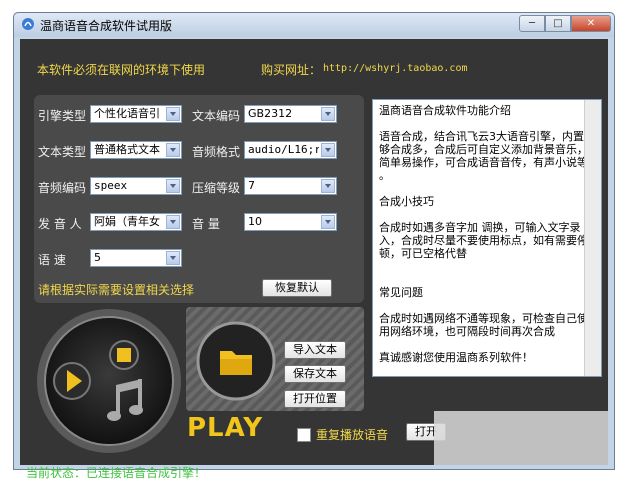 The height and width of the screenshot is (481, 632). I want to click on engine-type-select: 个性化语音引, so click(136, 114).